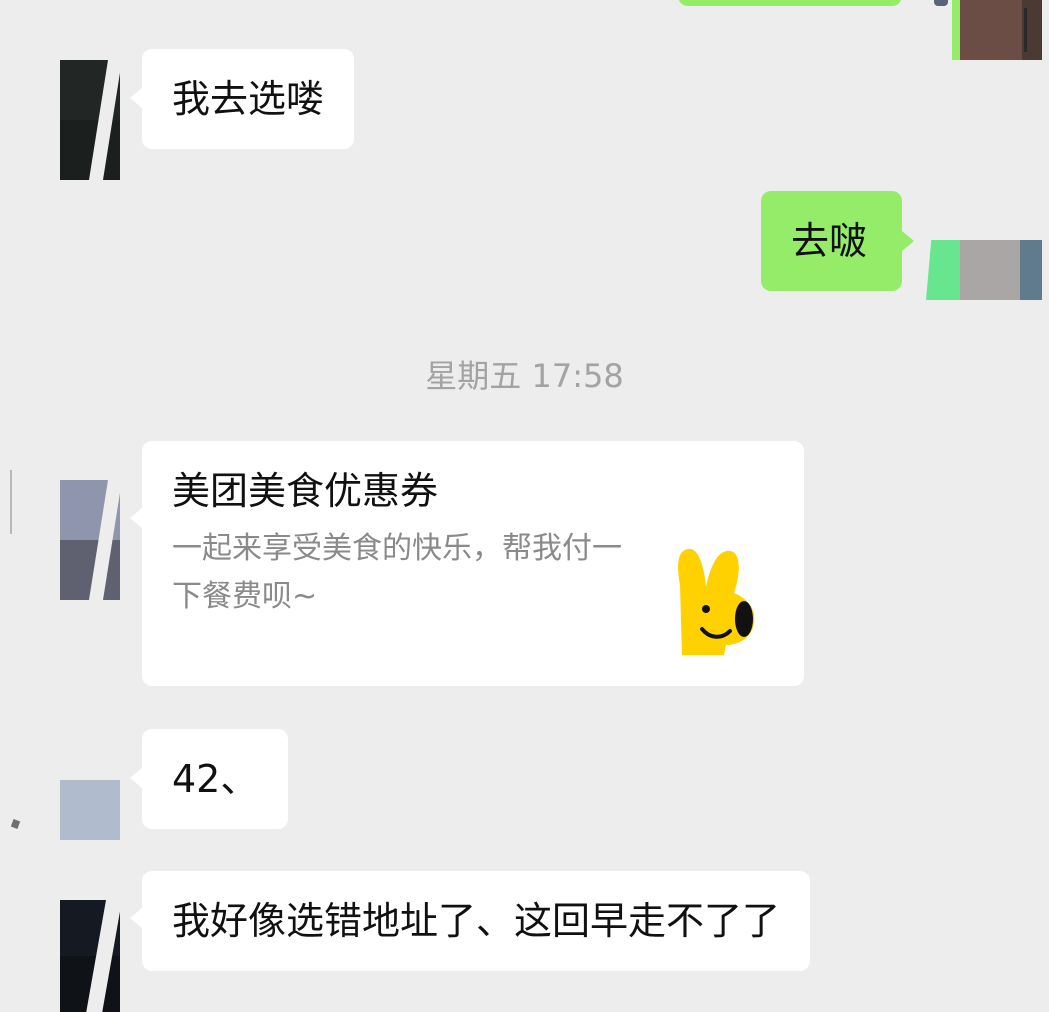 Image resolution: width=1049 pixels, height=1012 pixels. I want to click on message-text: 我去选喽, so click(248, 99).